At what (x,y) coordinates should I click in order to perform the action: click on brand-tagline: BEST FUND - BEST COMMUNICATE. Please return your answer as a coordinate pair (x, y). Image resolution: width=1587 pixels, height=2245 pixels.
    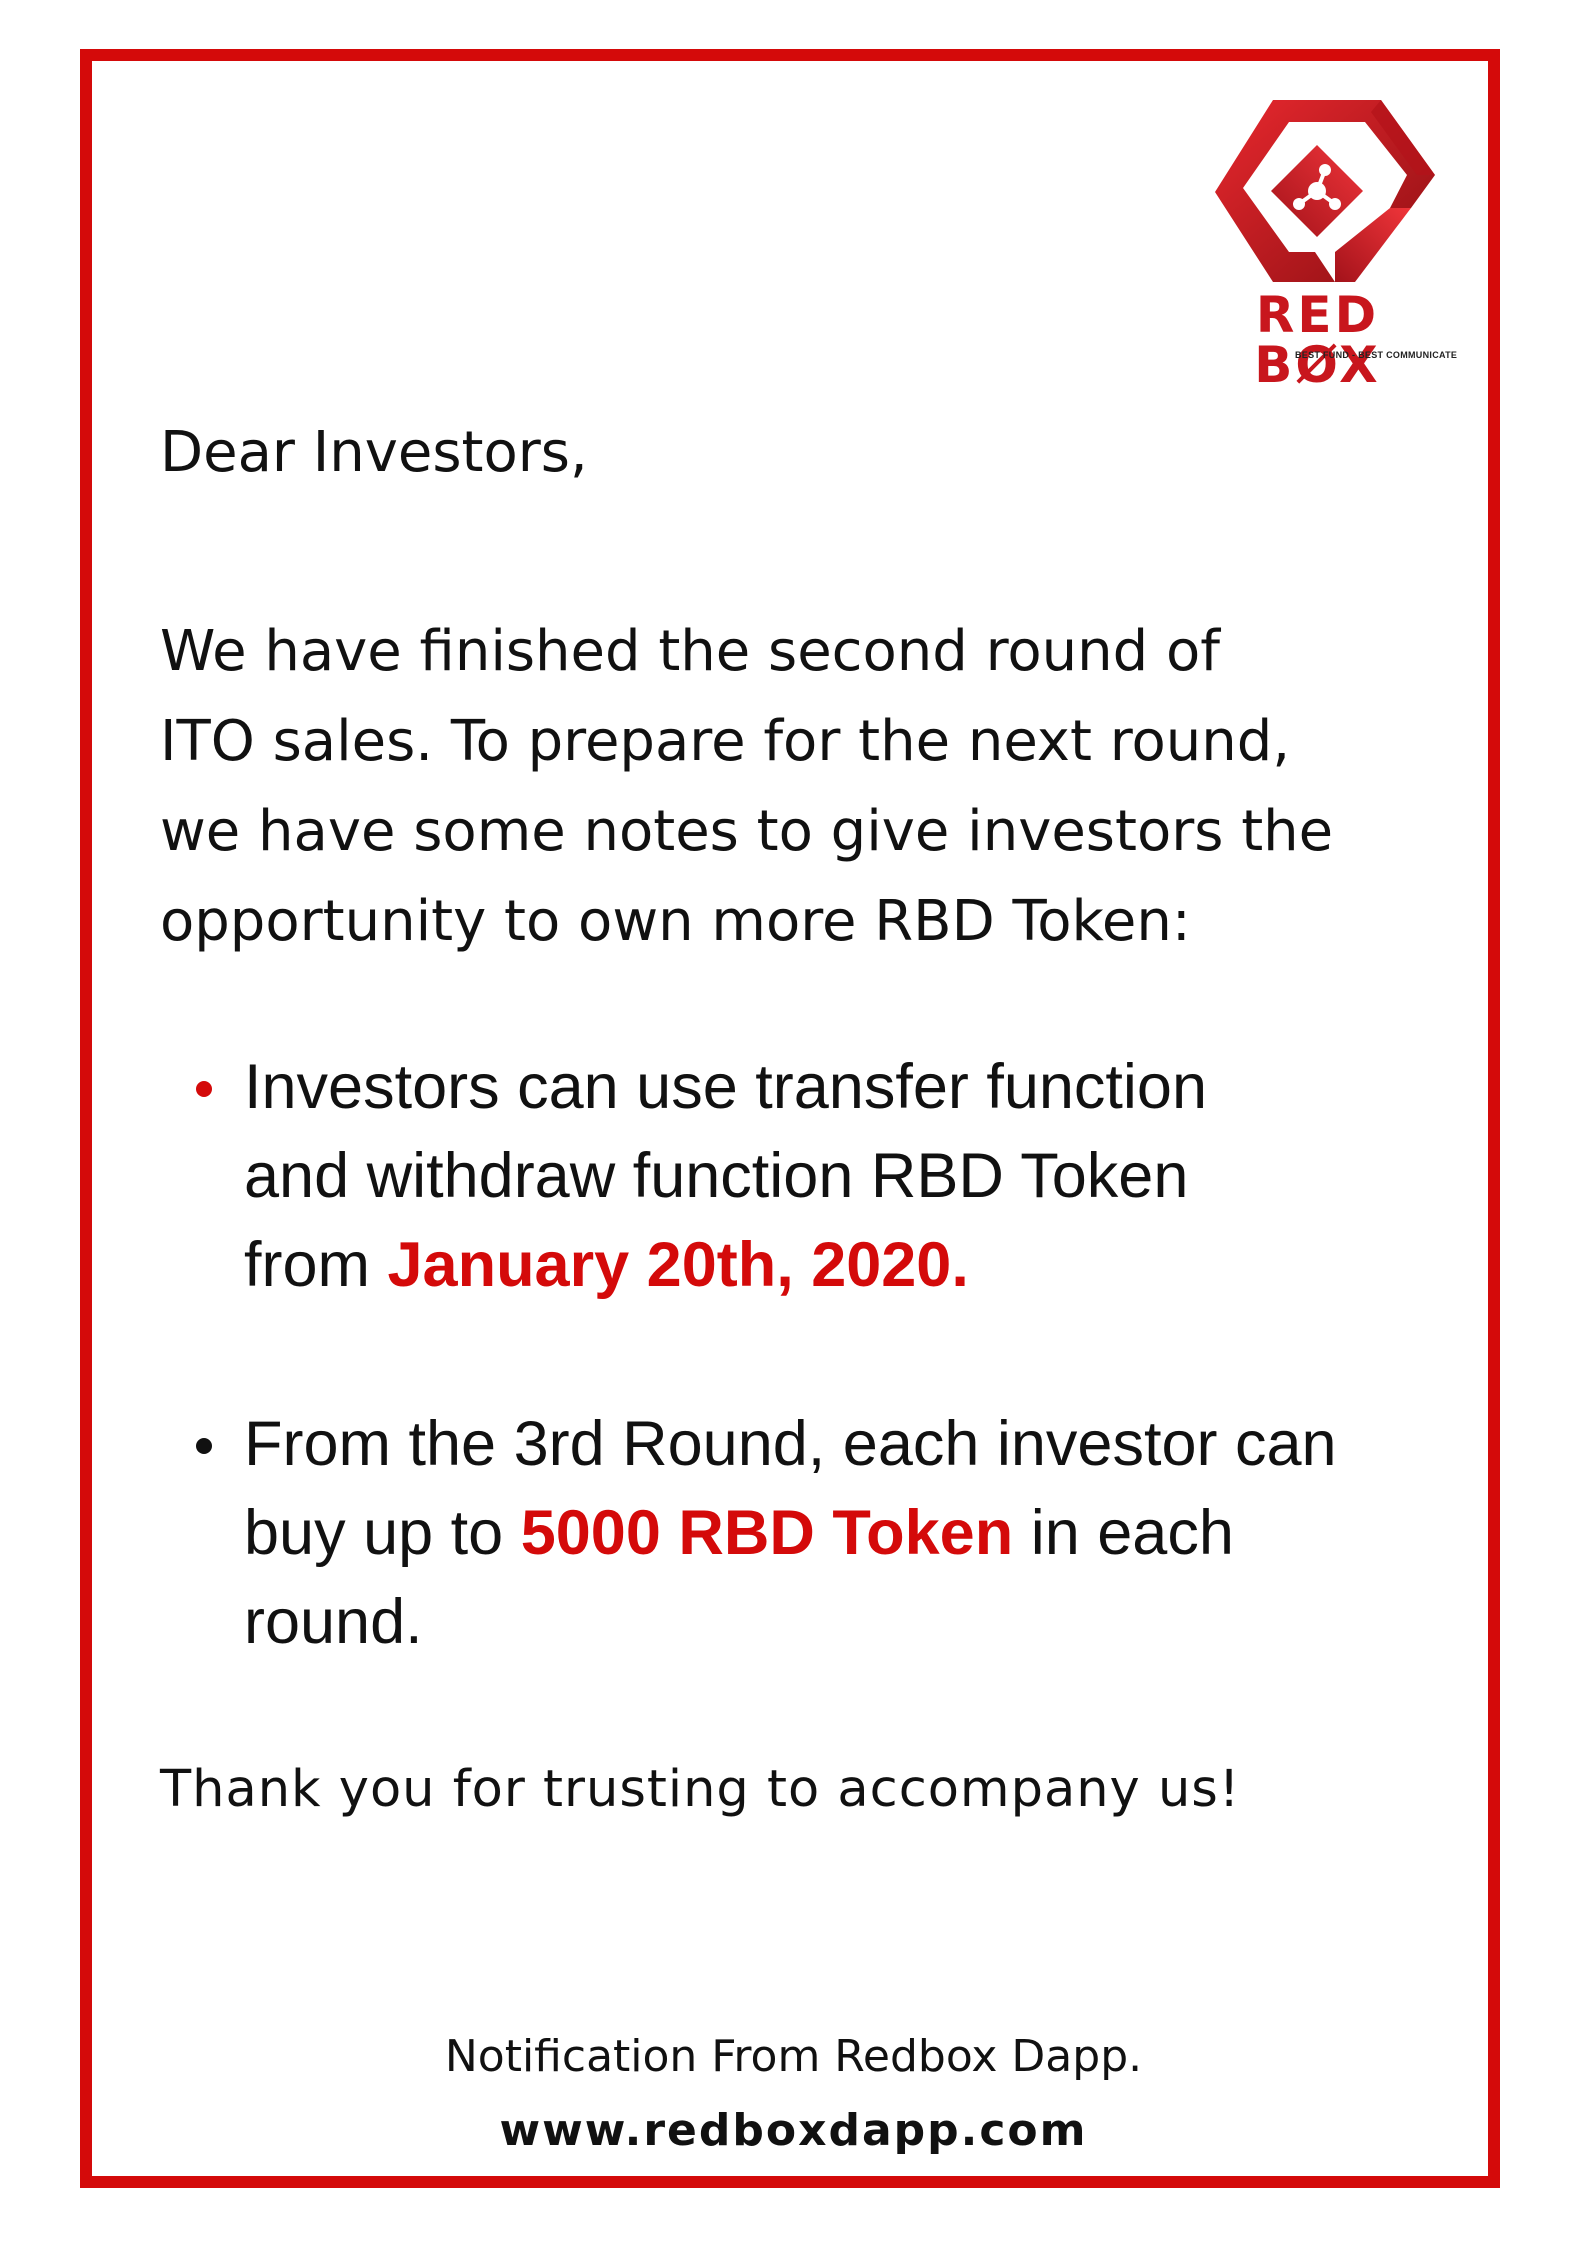
    Looking at the image, I should click on (1376, 355).